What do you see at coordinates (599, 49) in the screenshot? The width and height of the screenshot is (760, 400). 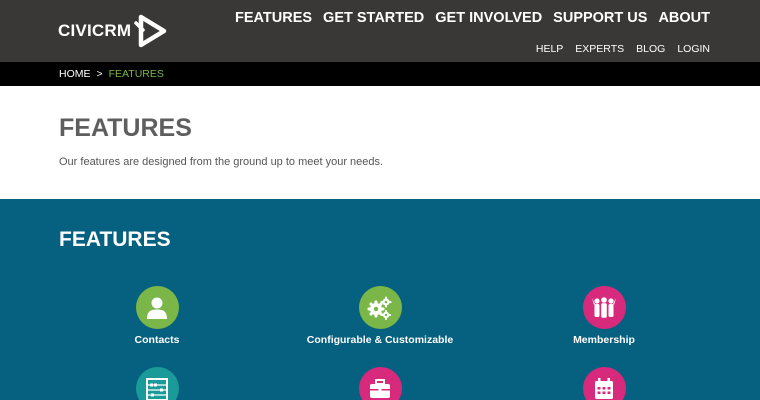 I see `nav-experts: EXPERTS` at bounding box center [599, 49].